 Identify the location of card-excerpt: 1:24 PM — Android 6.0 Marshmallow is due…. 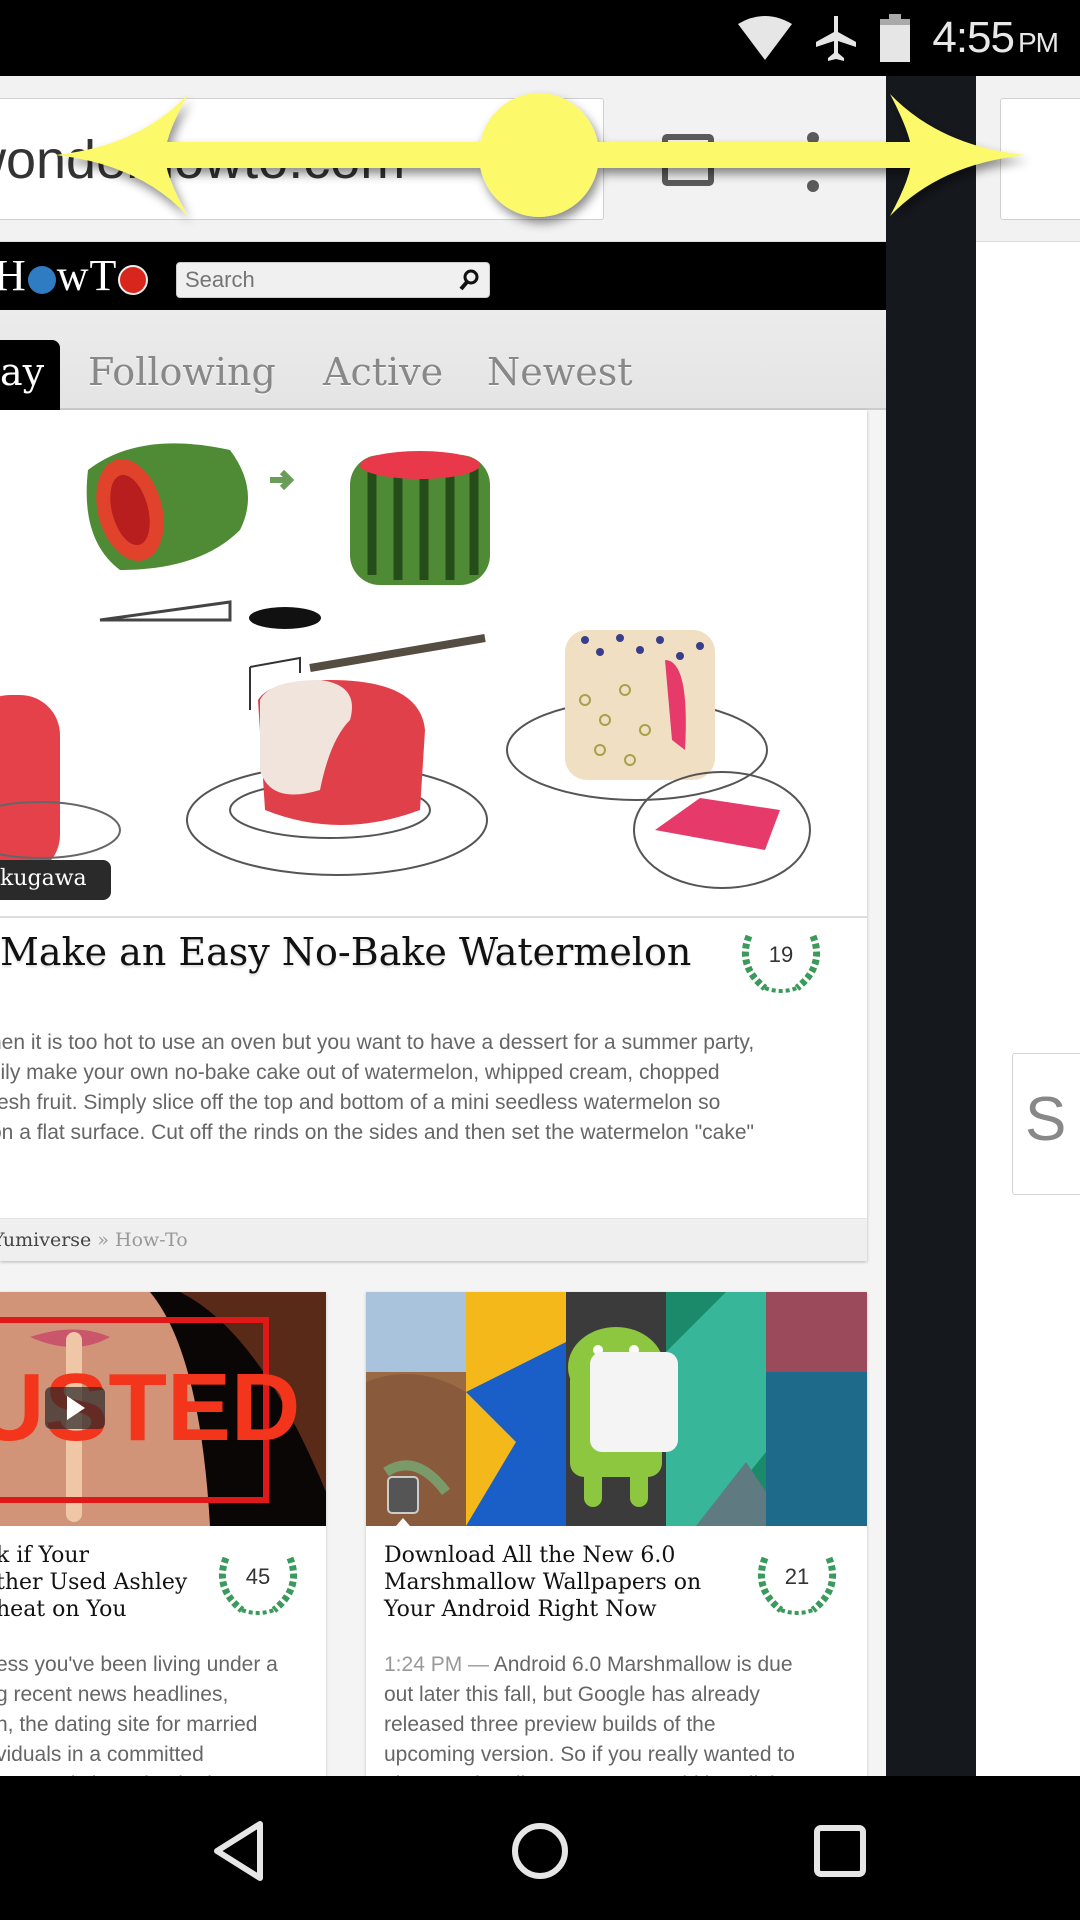
(589, 1714).